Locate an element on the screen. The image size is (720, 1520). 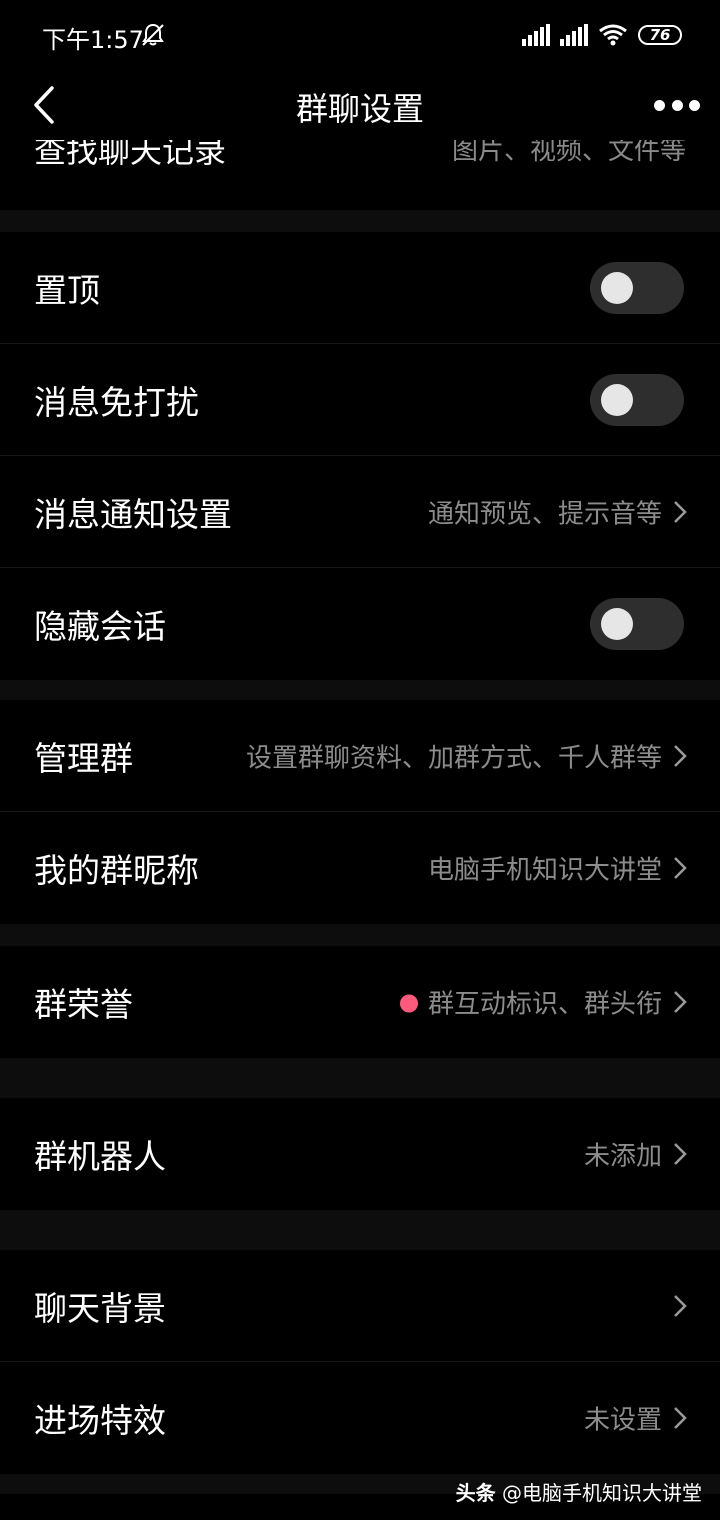
status-bar: 下午1:57 76 is located at coordinates (360, 35).